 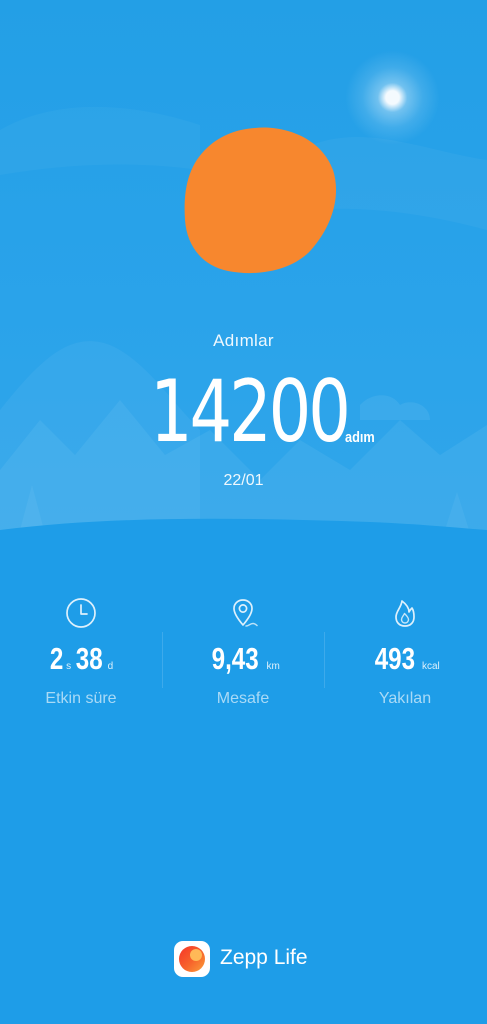 What do you see at coordinates (243, 340) in the screenshot?
I see `steps-label: Adımlar` at bounding box center [243, 340].